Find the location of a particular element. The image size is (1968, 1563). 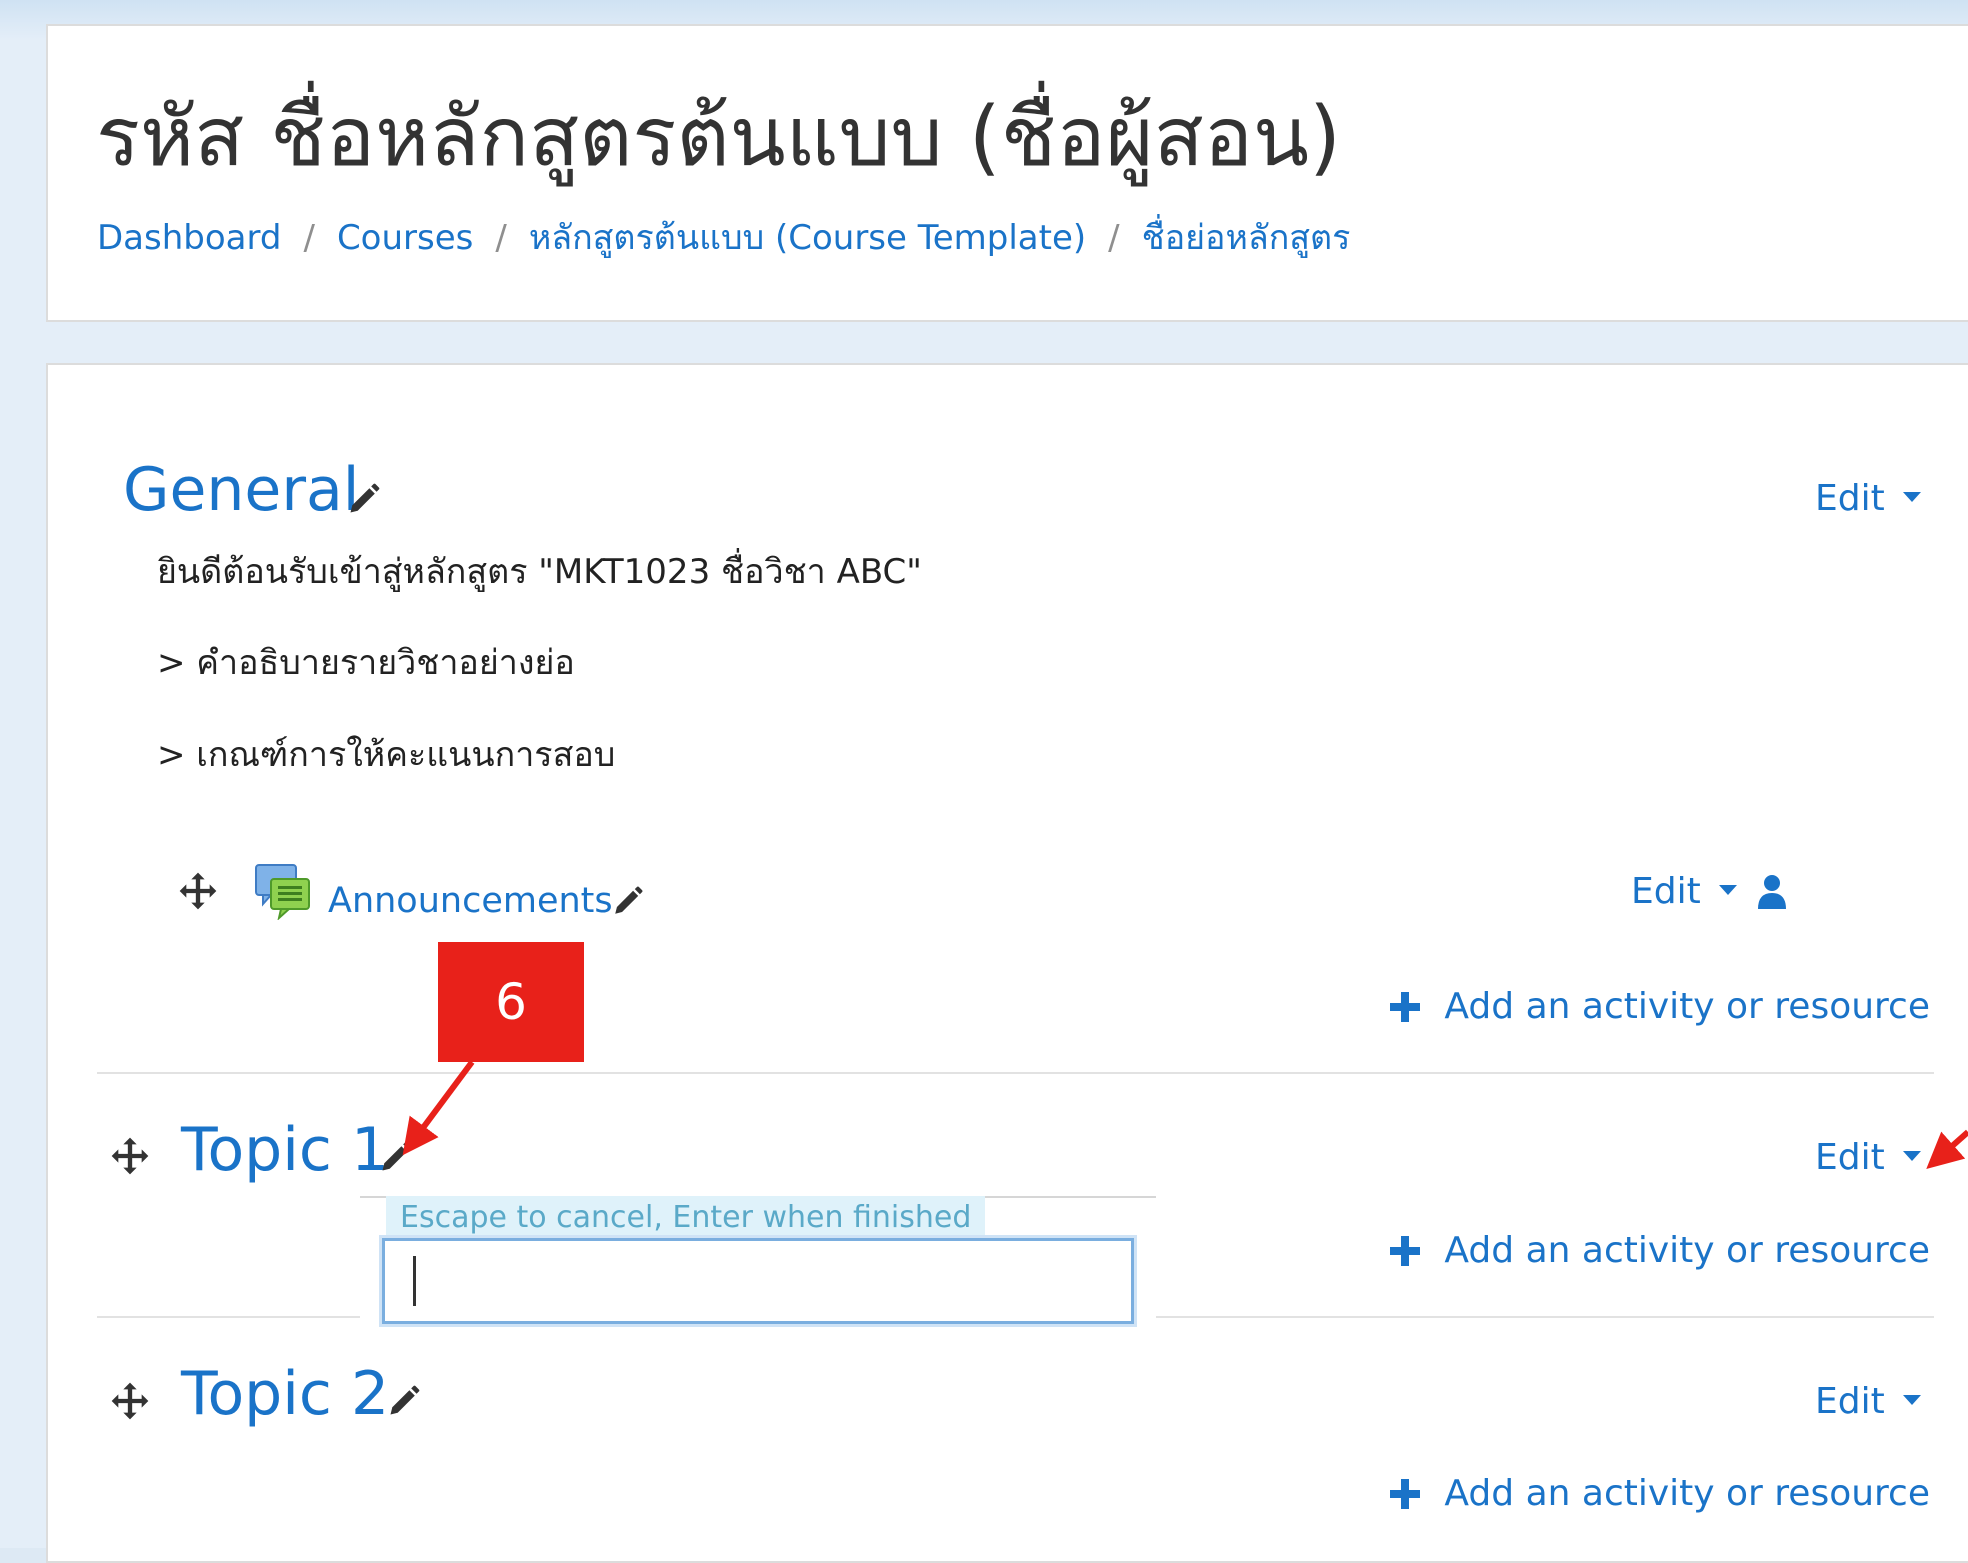

section-title-topic-1: Topic 1 is located at coordinates (285, 1150).